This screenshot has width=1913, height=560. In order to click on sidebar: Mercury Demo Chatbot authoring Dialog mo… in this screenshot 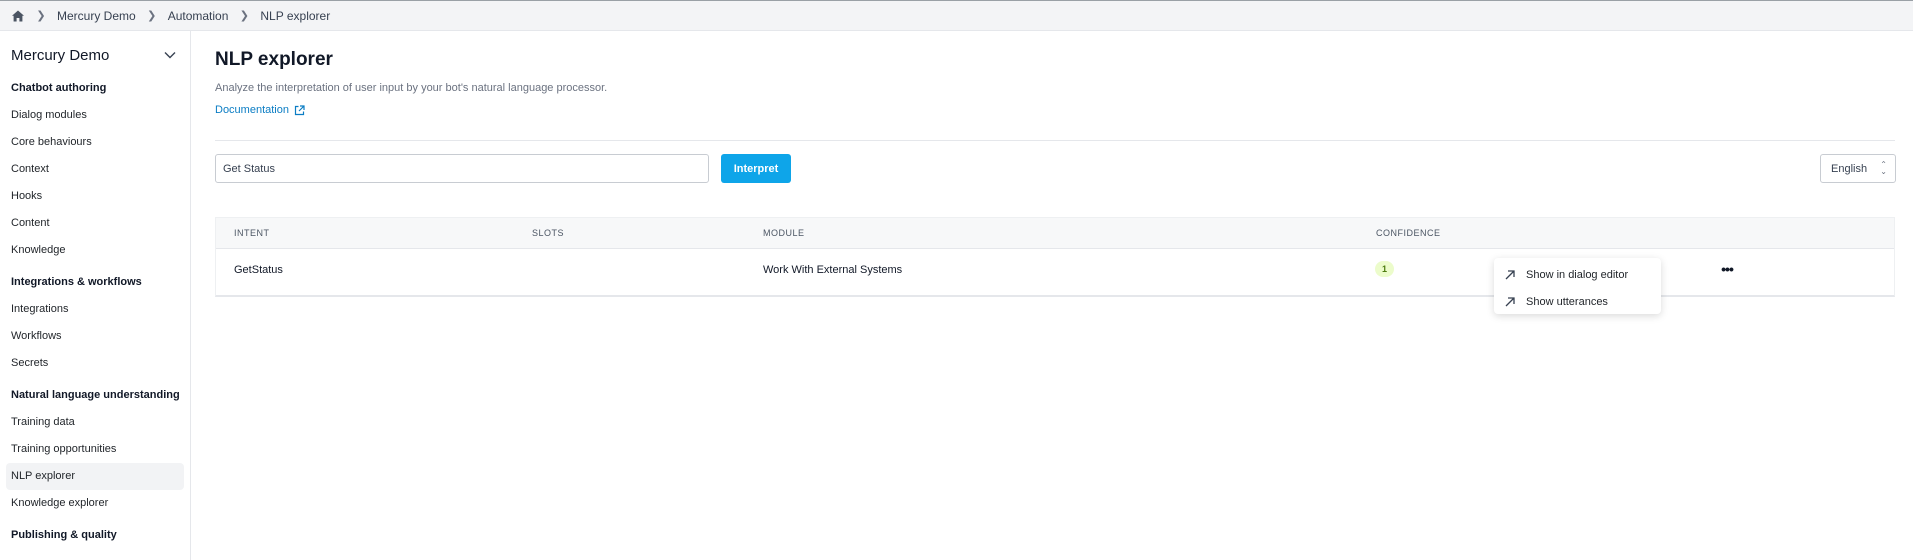, I will do `click(95, 295)`.